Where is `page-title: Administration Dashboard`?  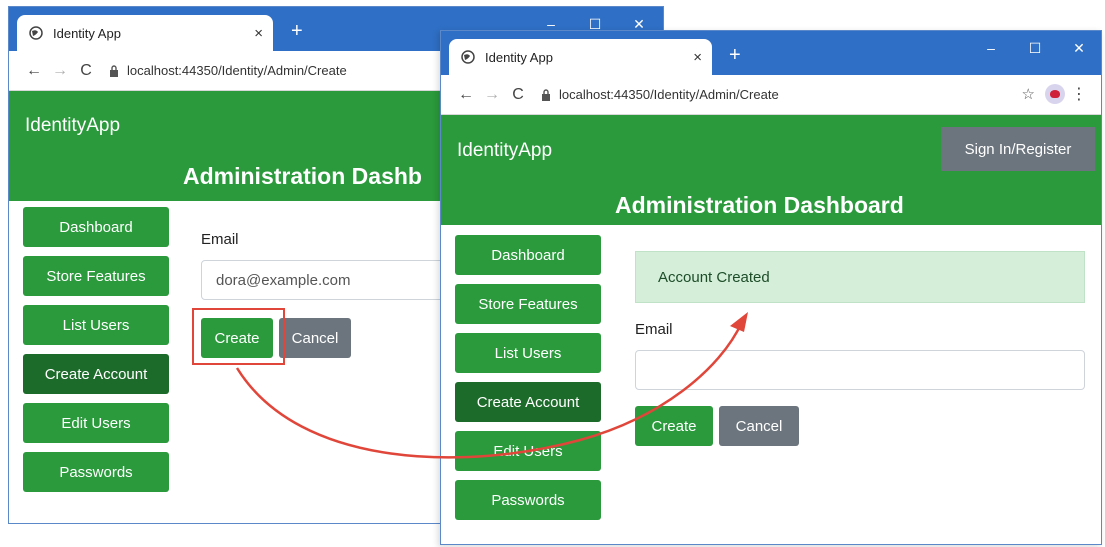 page-title: Administration Dashboard is located at coordinates (759, 205).